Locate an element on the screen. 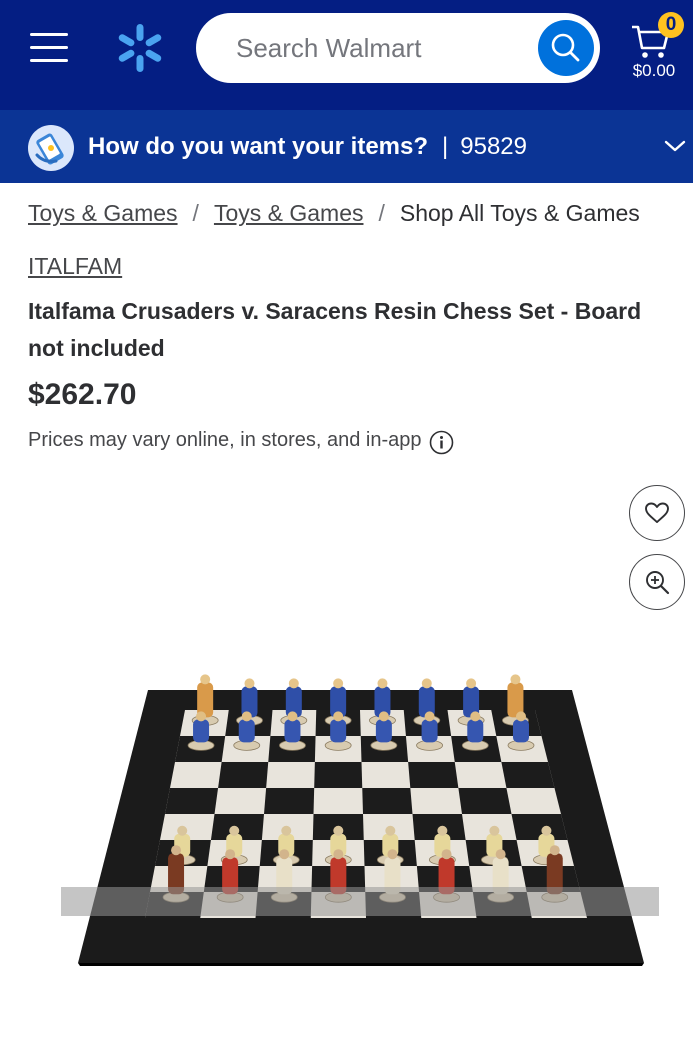  phone-delivery-icon is located at coordinates (51, 148).